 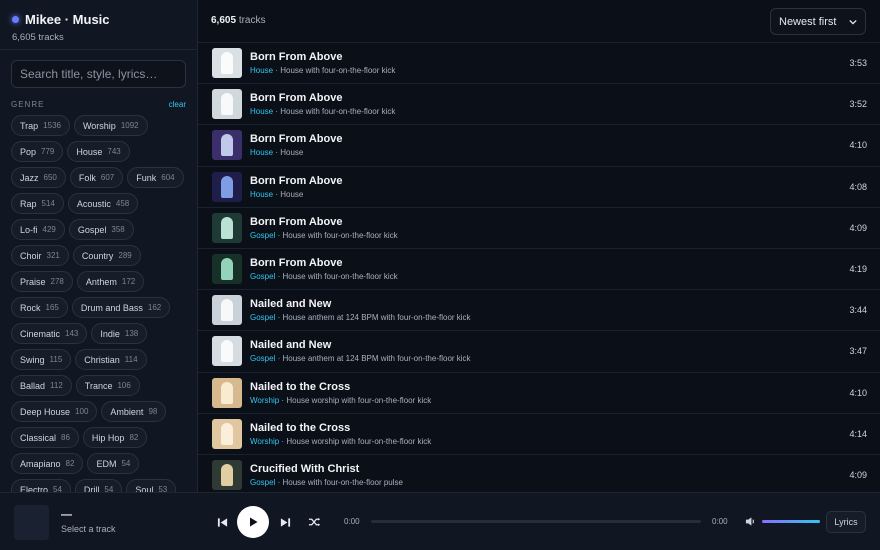 What do you see at coordinates (110, 125) in the screenshot?
I see `genre-chip: Worship 1092` at bounding box center [110, 125].